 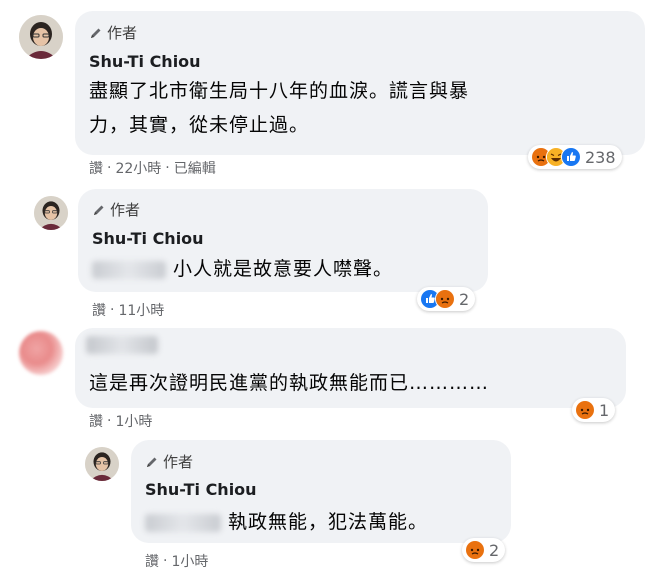 What do you see at coordinates (328, 522) in the screenshot?
I see `comment-text-body: 執政無能，犯法萬能。` at bounding box center [328, 522].